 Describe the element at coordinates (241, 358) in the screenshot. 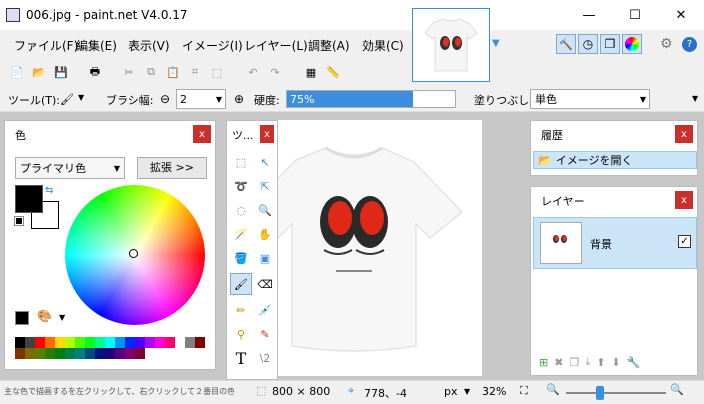

I see `text-icon: T` at that location.